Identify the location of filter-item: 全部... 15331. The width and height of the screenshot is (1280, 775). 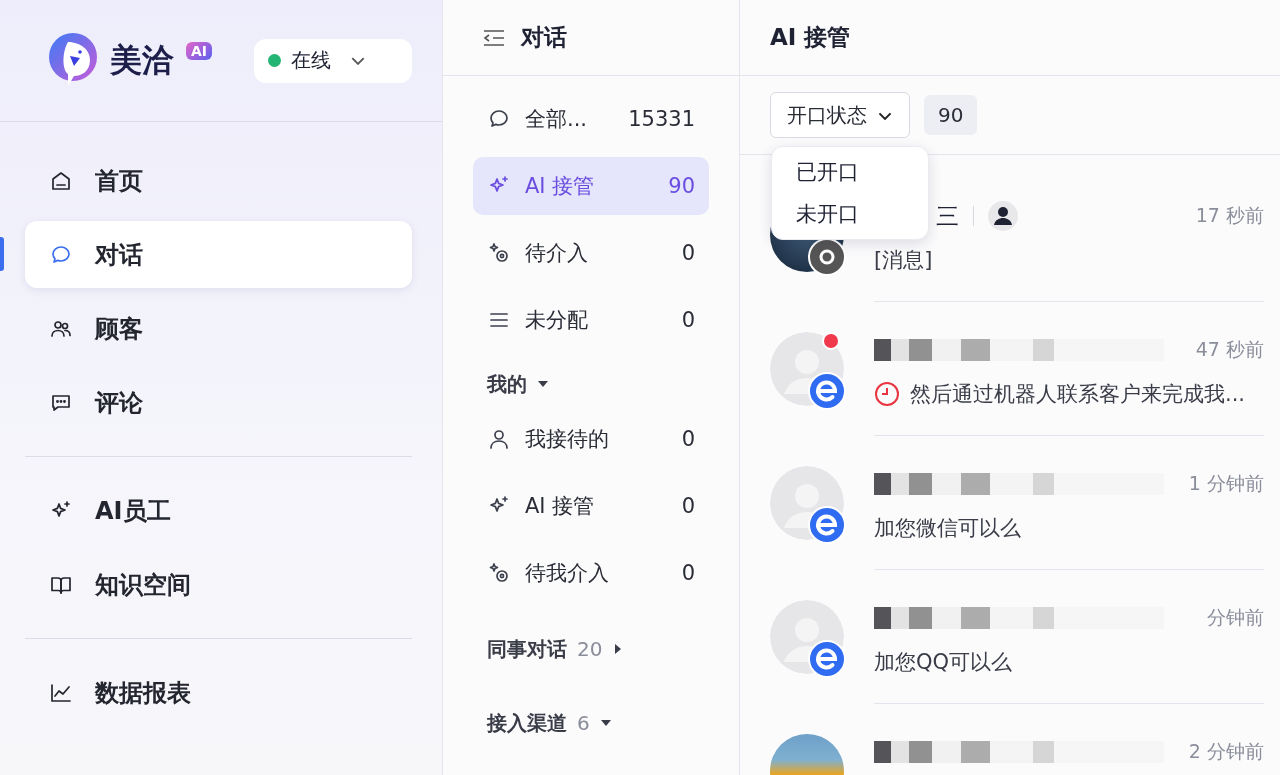
(591, 119).